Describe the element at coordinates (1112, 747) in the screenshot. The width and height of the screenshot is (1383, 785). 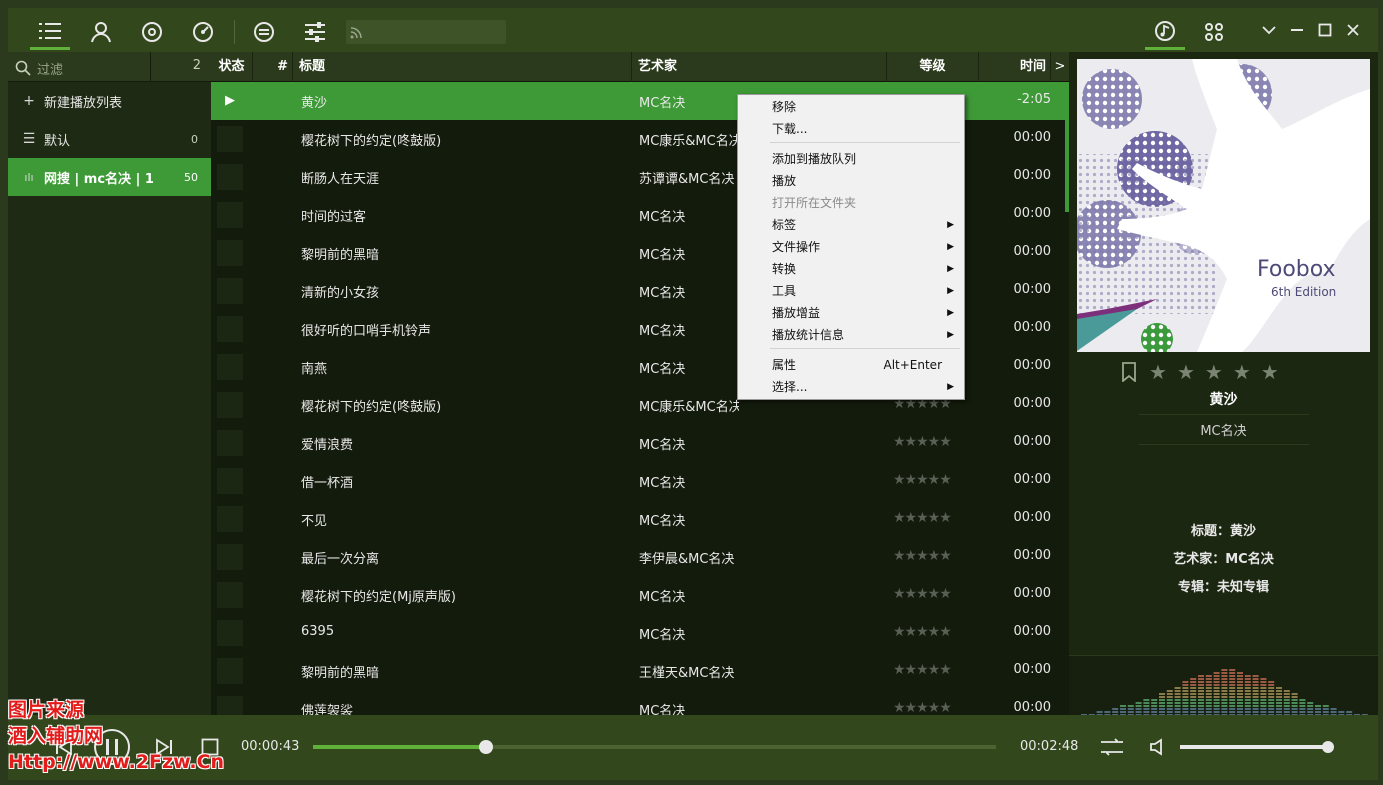
I see `repeat-icon` at that location.